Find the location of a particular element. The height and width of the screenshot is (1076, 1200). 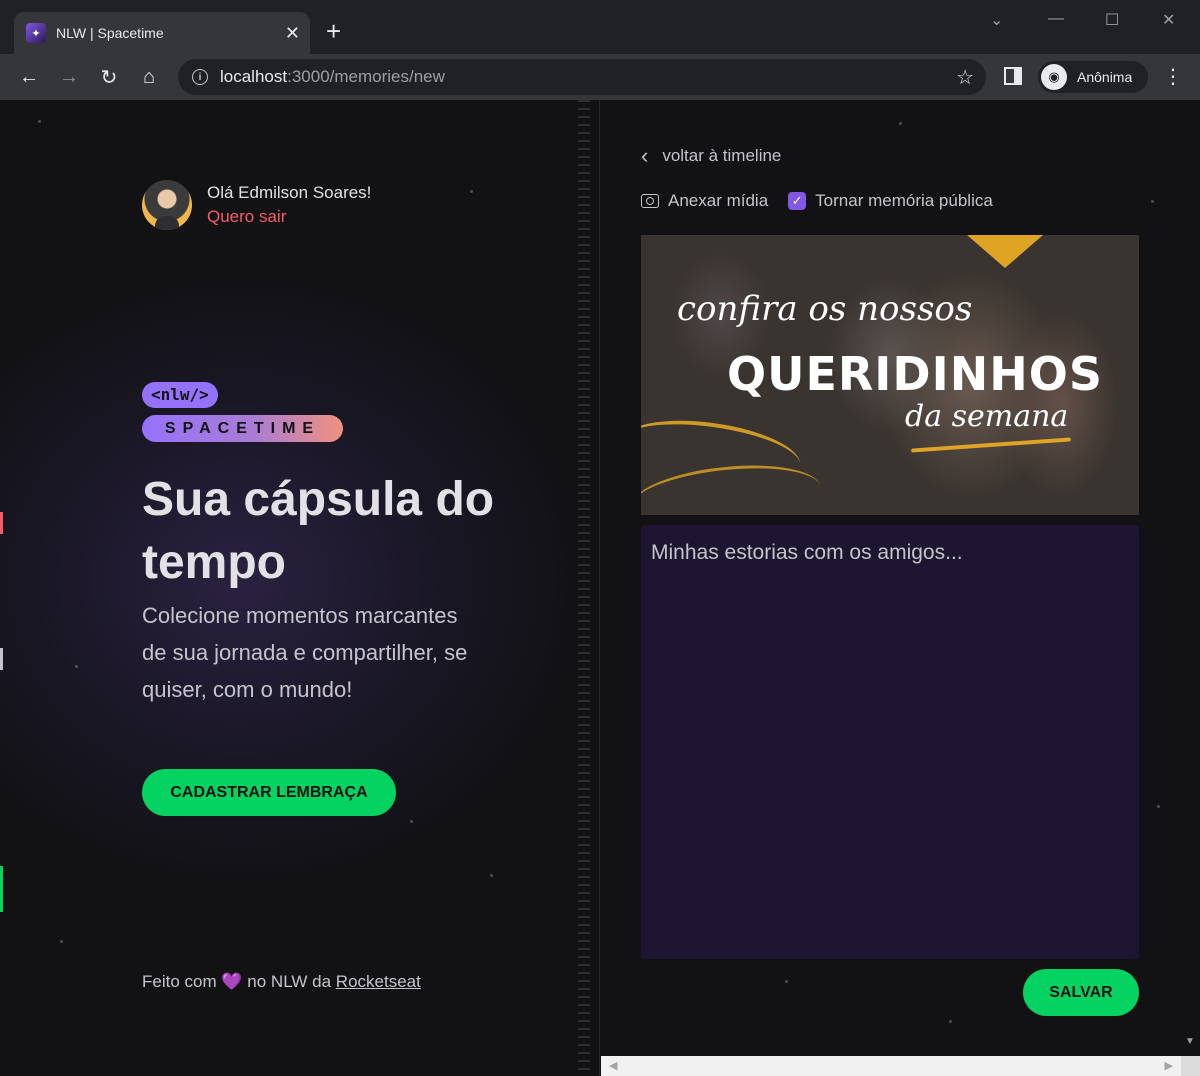

user-greeting: Olá Edmilson Soares! is located at coordinates (289, 192).